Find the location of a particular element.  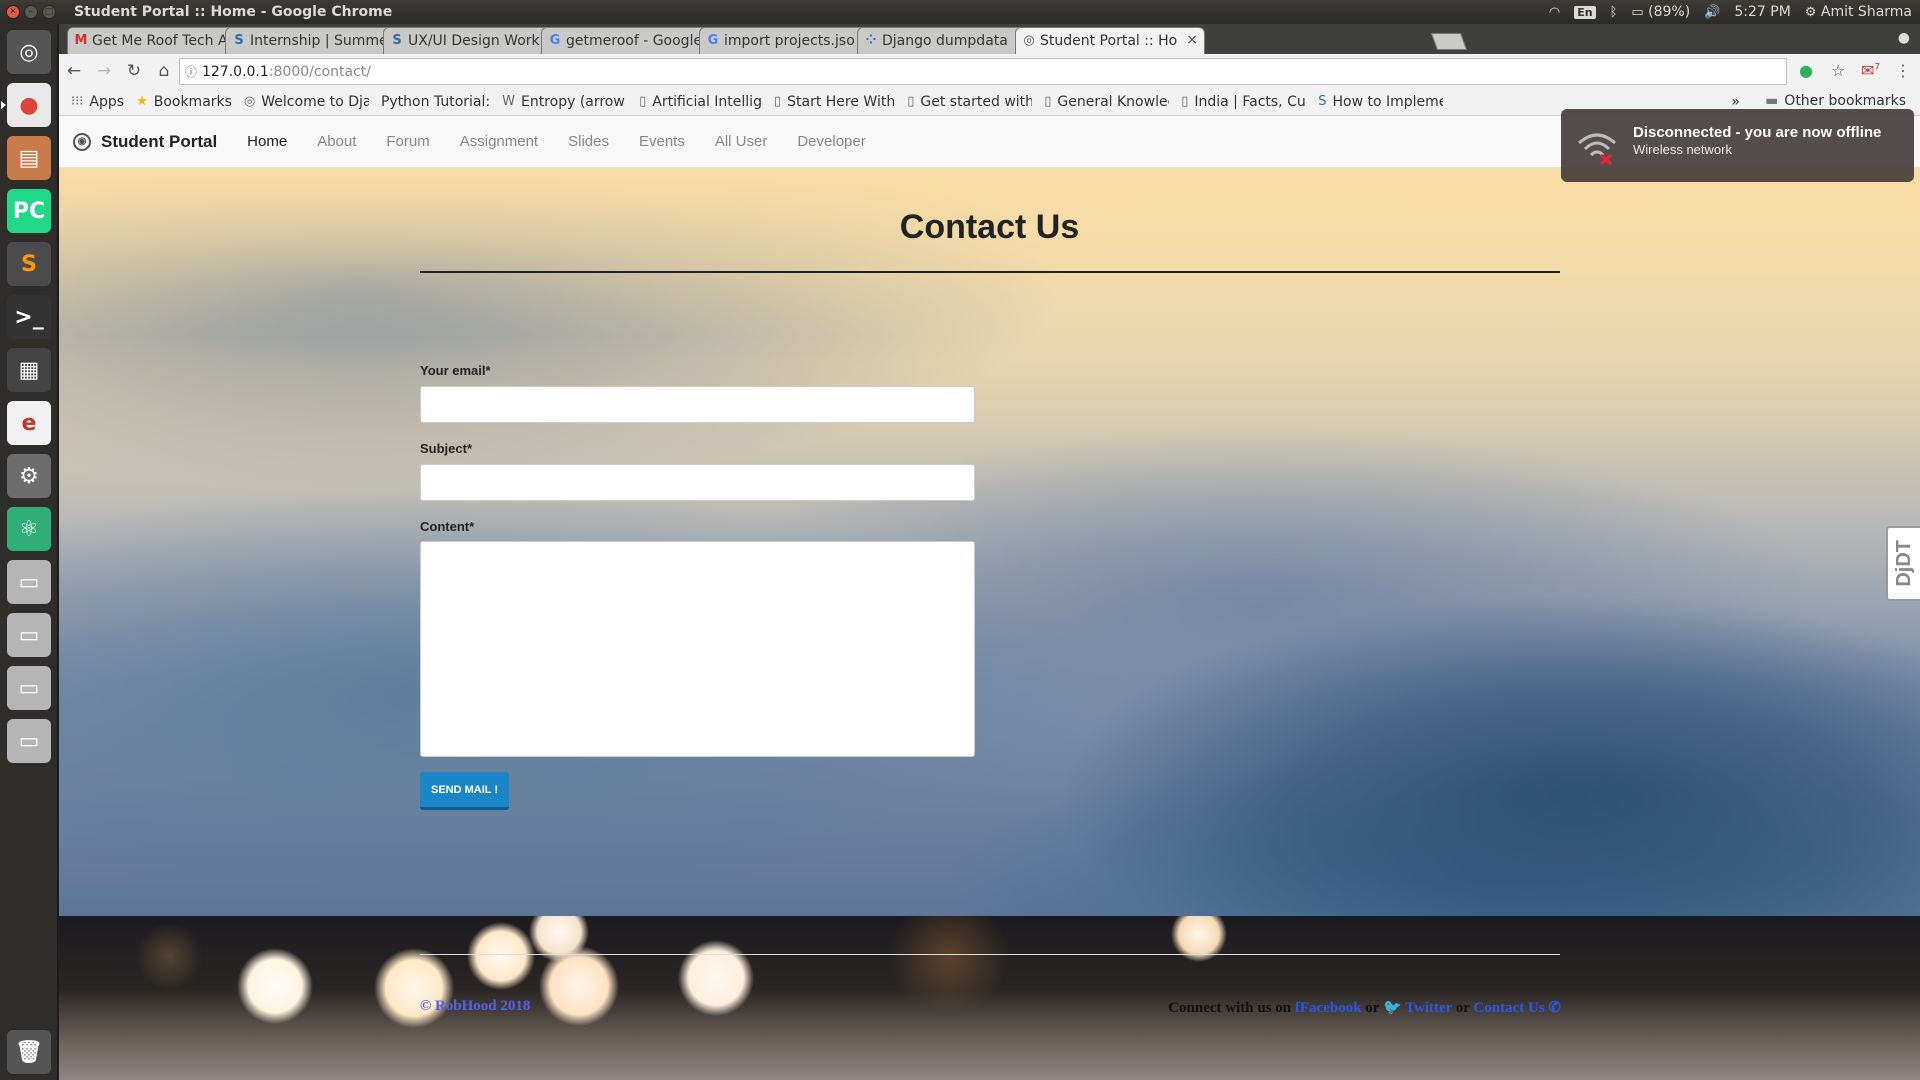

profile-icon: ● is located at coordinates (1904, 38).